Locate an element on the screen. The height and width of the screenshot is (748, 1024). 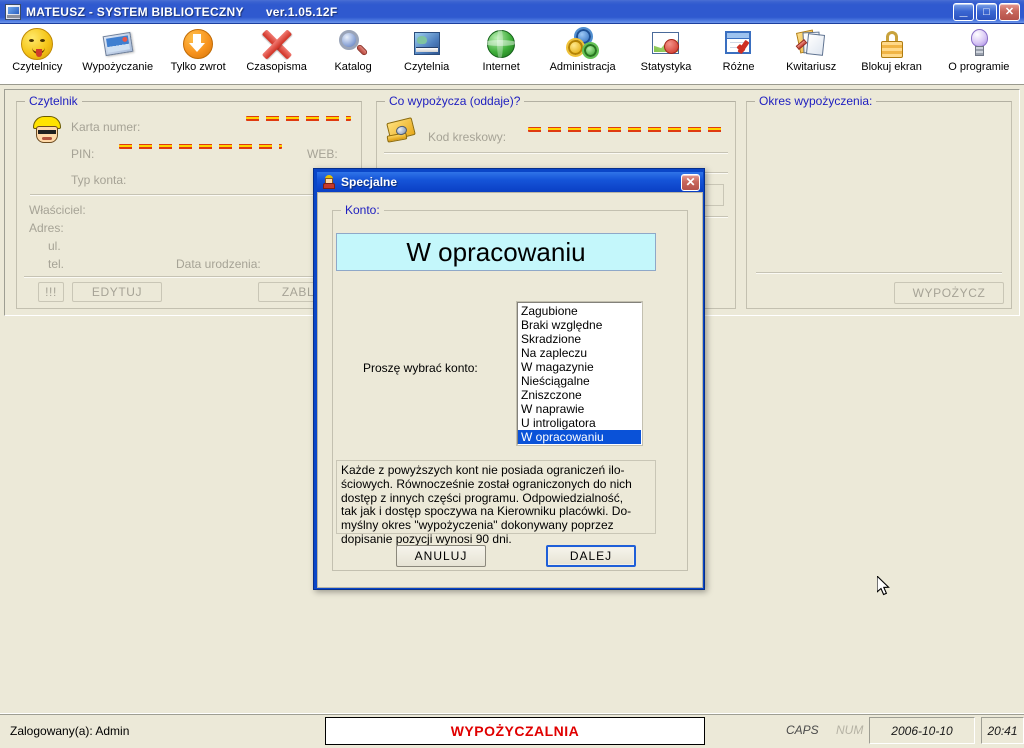
borrow-group-caption: Co wypożycza (oddaje)? is located at coordinates (455, 101).